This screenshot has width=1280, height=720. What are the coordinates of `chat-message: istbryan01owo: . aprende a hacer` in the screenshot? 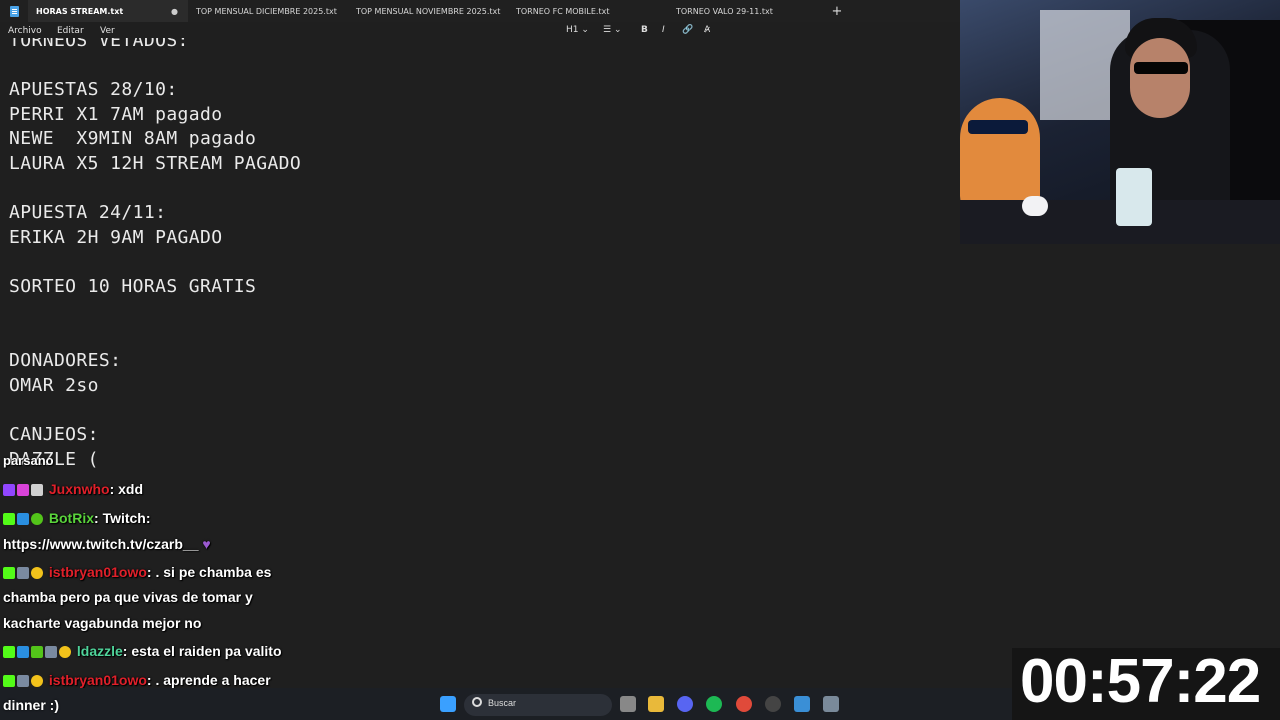 It's located at (137, 680).